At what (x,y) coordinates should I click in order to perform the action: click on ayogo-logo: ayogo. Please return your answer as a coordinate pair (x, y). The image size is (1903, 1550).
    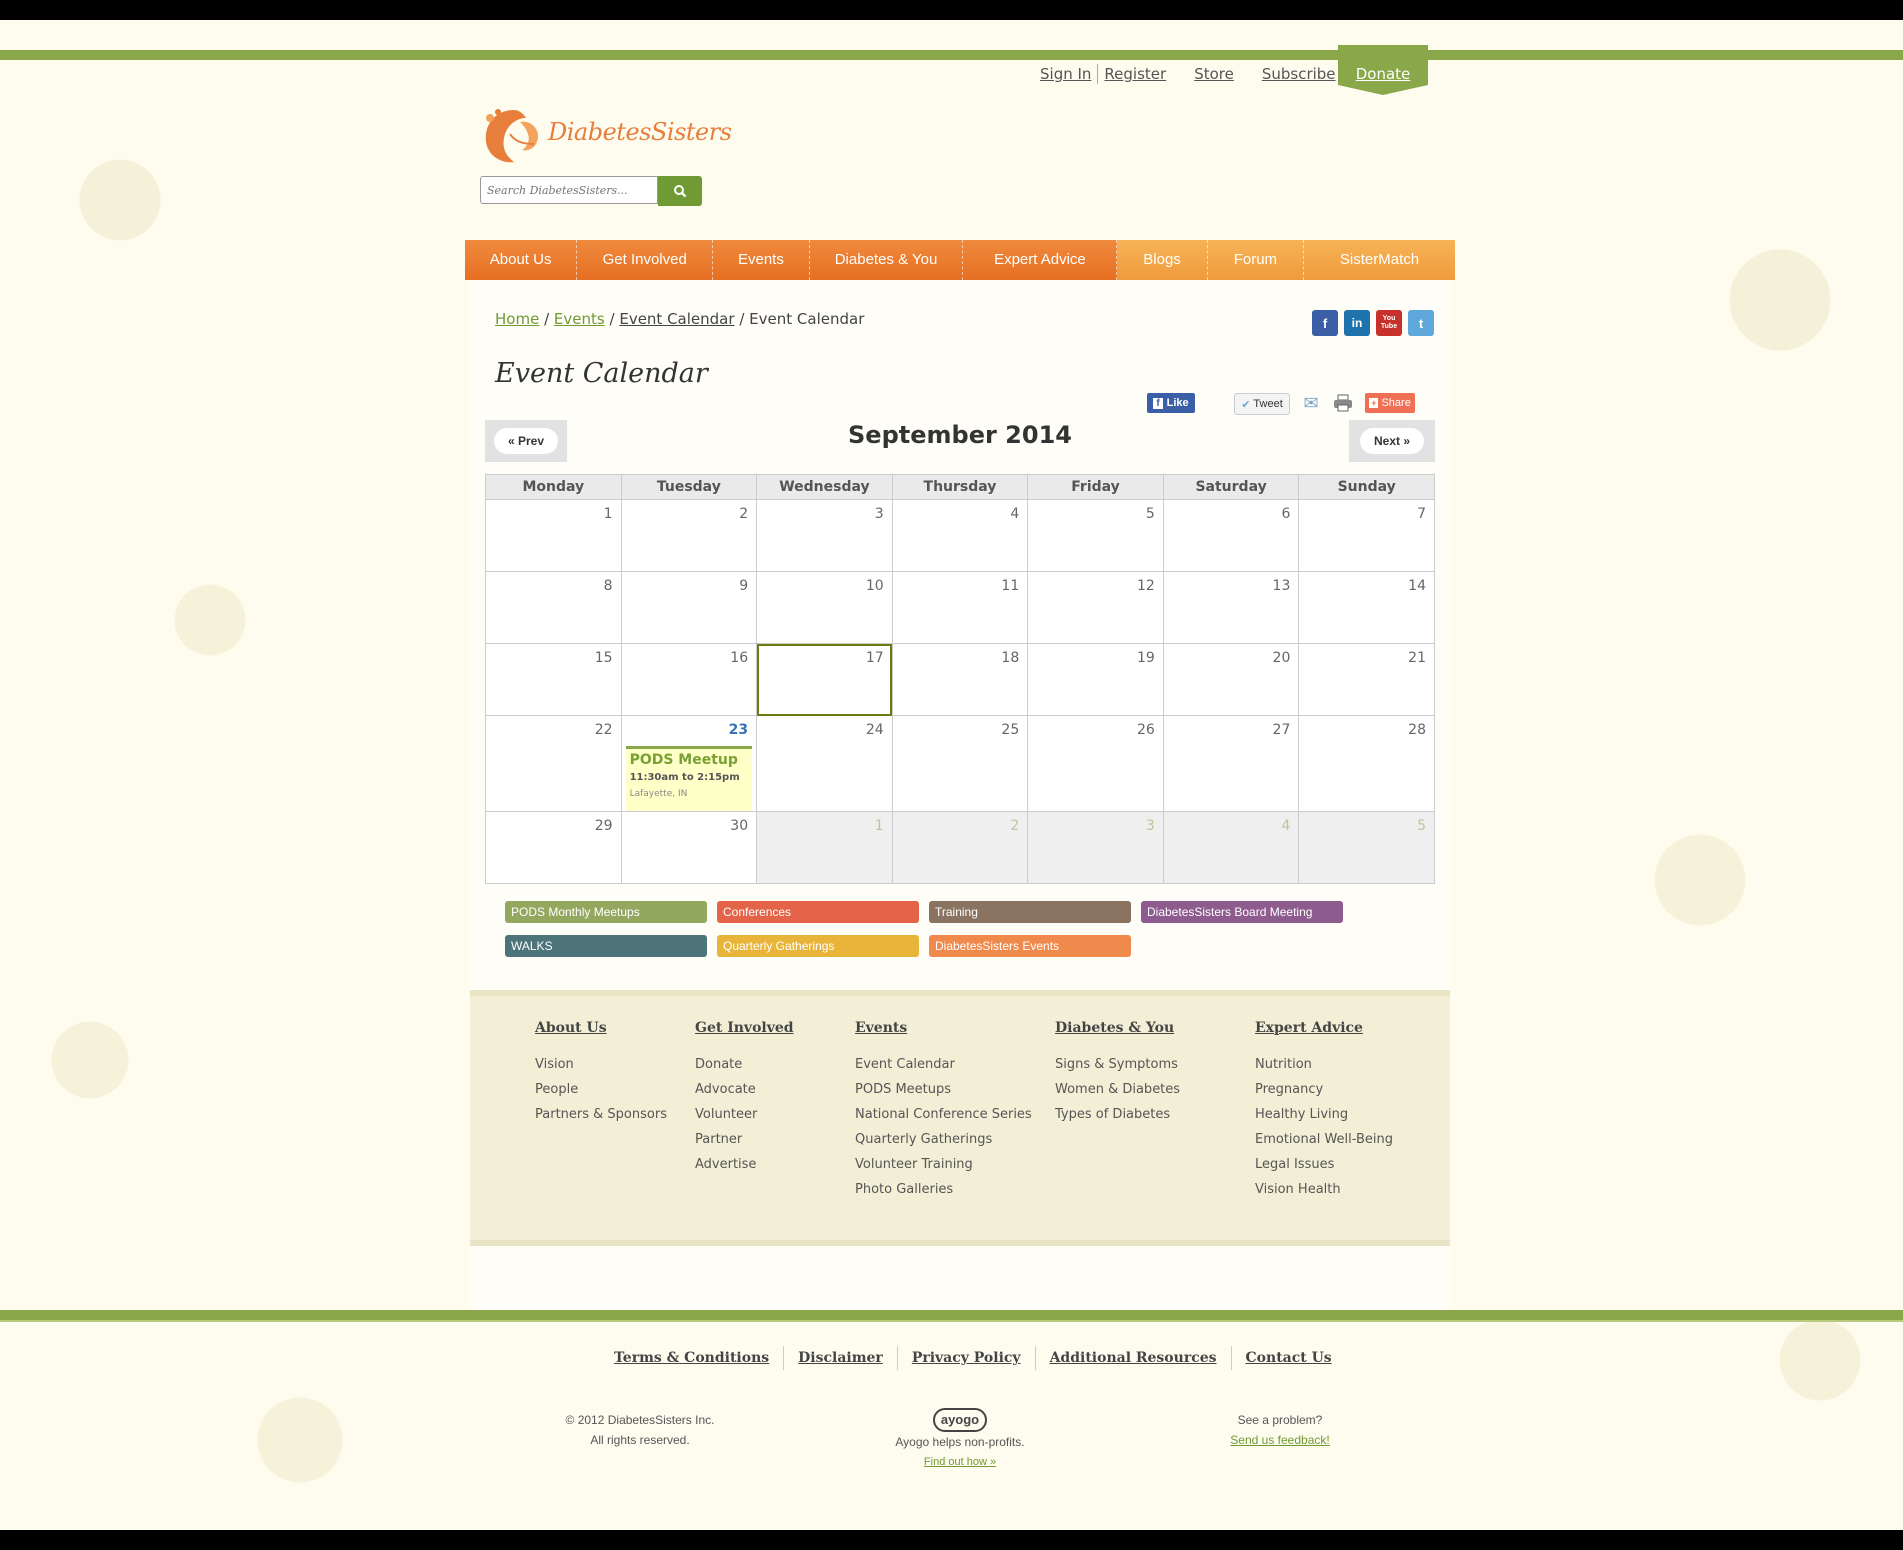
    Looking at the image, I should click on (960, 1420).